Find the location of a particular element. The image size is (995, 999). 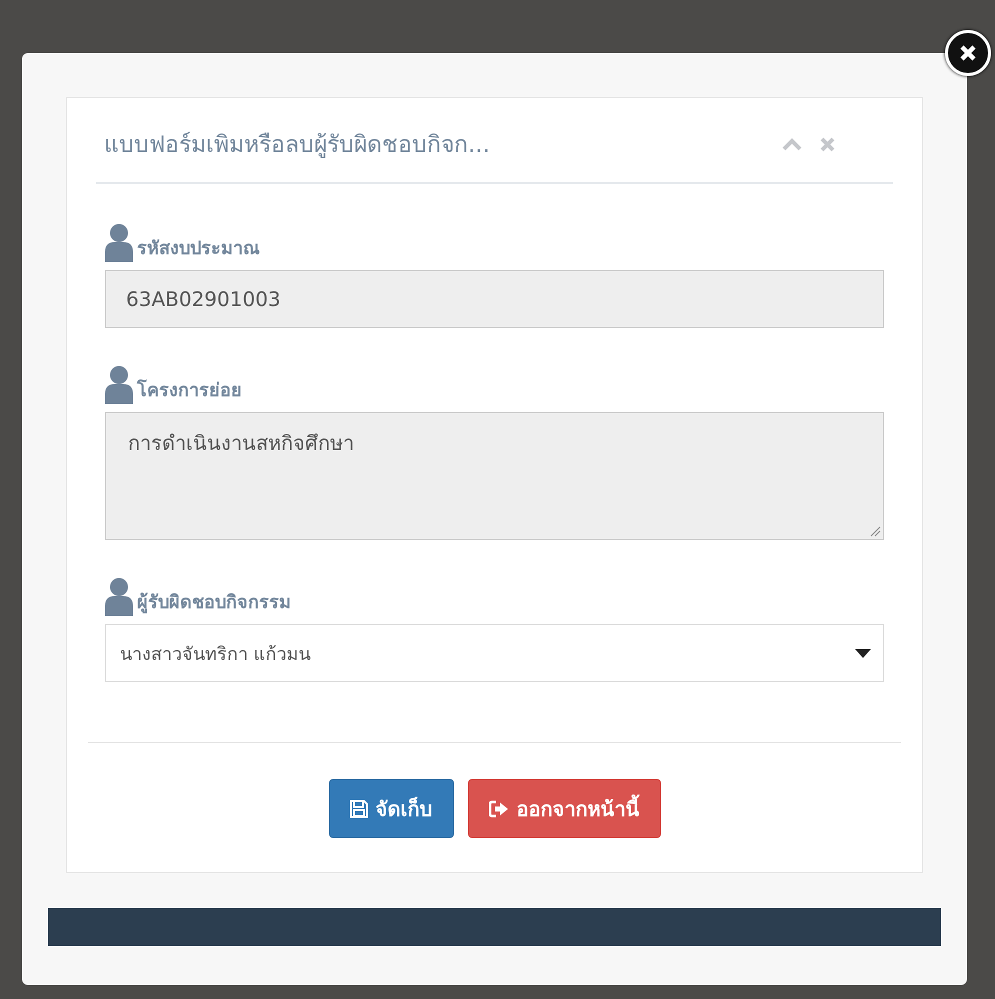

text-area: การดำเนินงานสหกิจศึกษา is located at coordinates (494, 476).